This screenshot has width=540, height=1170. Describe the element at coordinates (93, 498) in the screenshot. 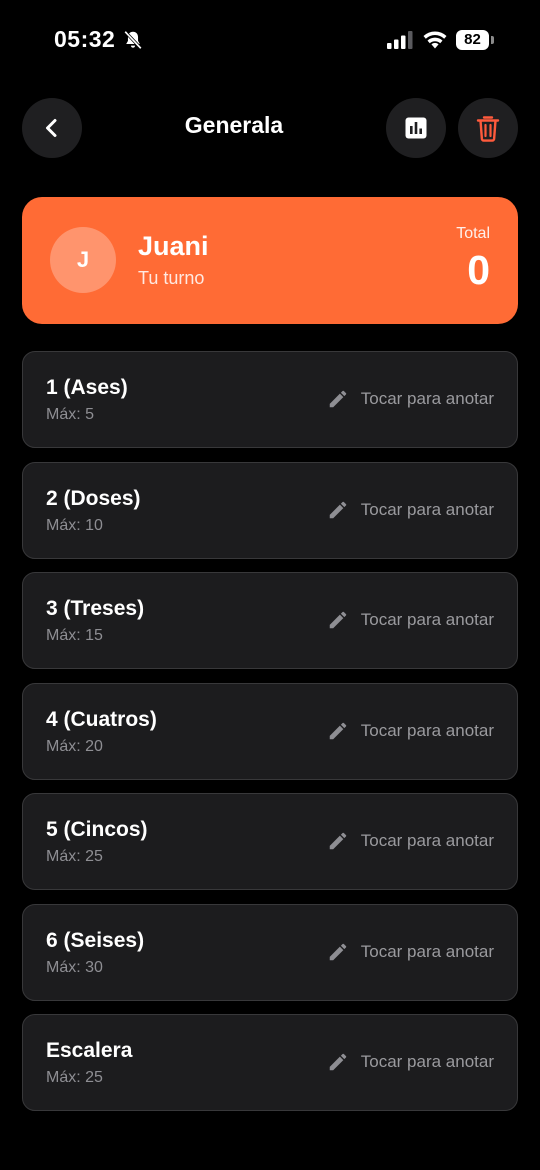

I see `category-name: 2 (Doses)` at that location.